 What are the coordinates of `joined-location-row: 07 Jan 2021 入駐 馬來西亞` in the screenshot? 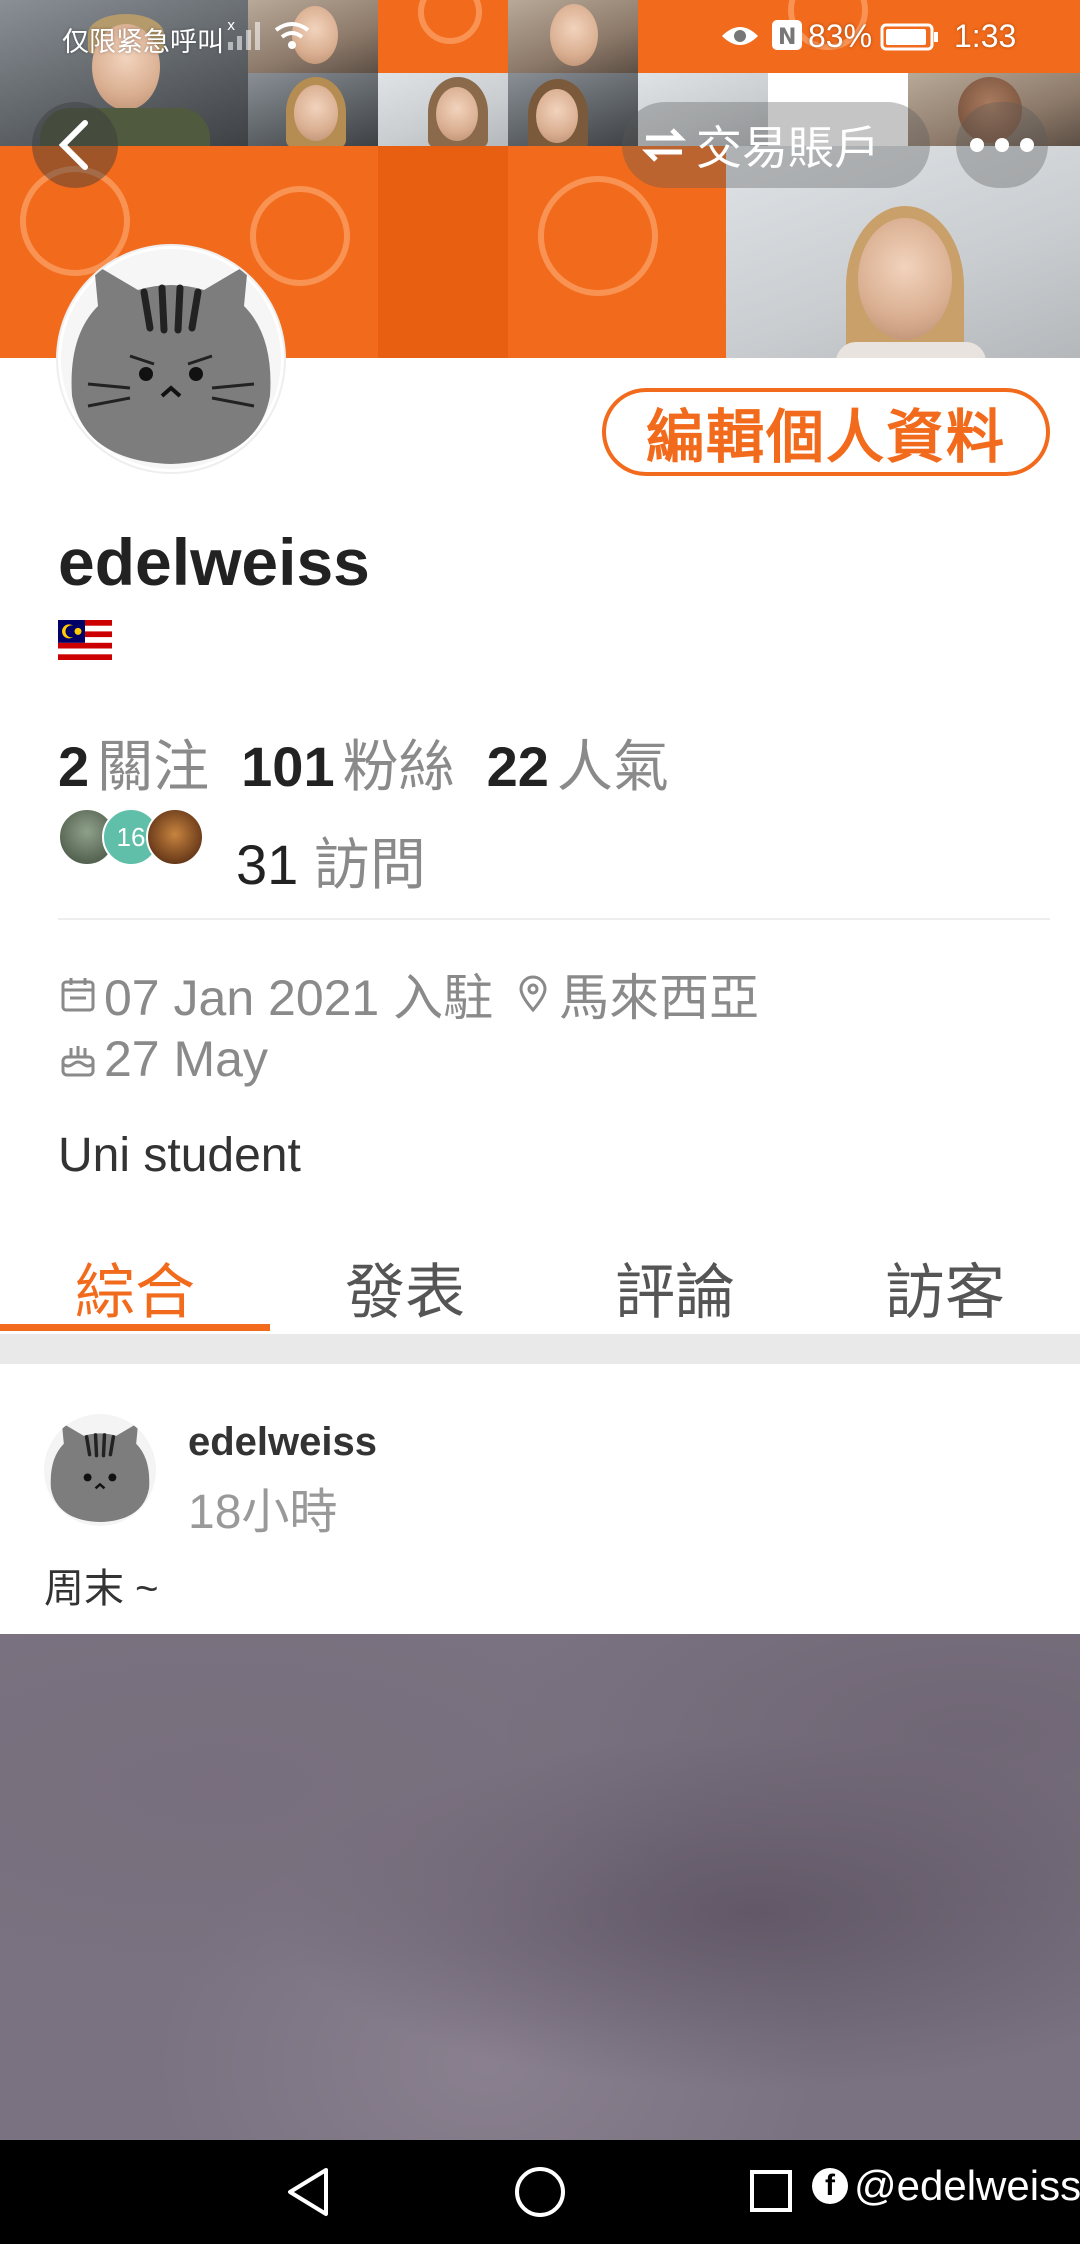 It's located at (408, 994).